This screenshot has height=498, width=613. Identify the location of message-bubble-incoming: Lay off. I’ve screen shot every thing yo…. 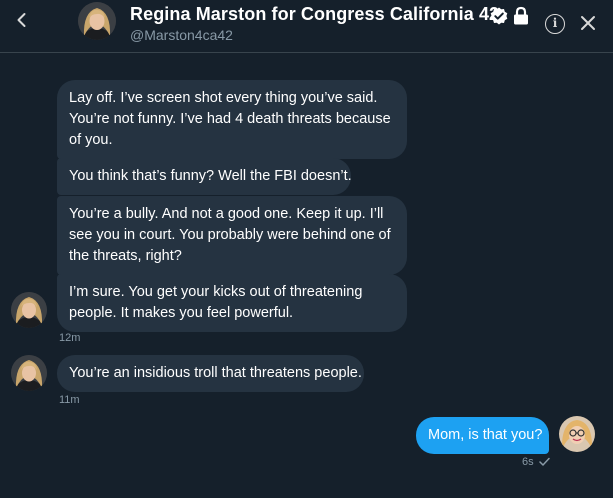
(232, 119).